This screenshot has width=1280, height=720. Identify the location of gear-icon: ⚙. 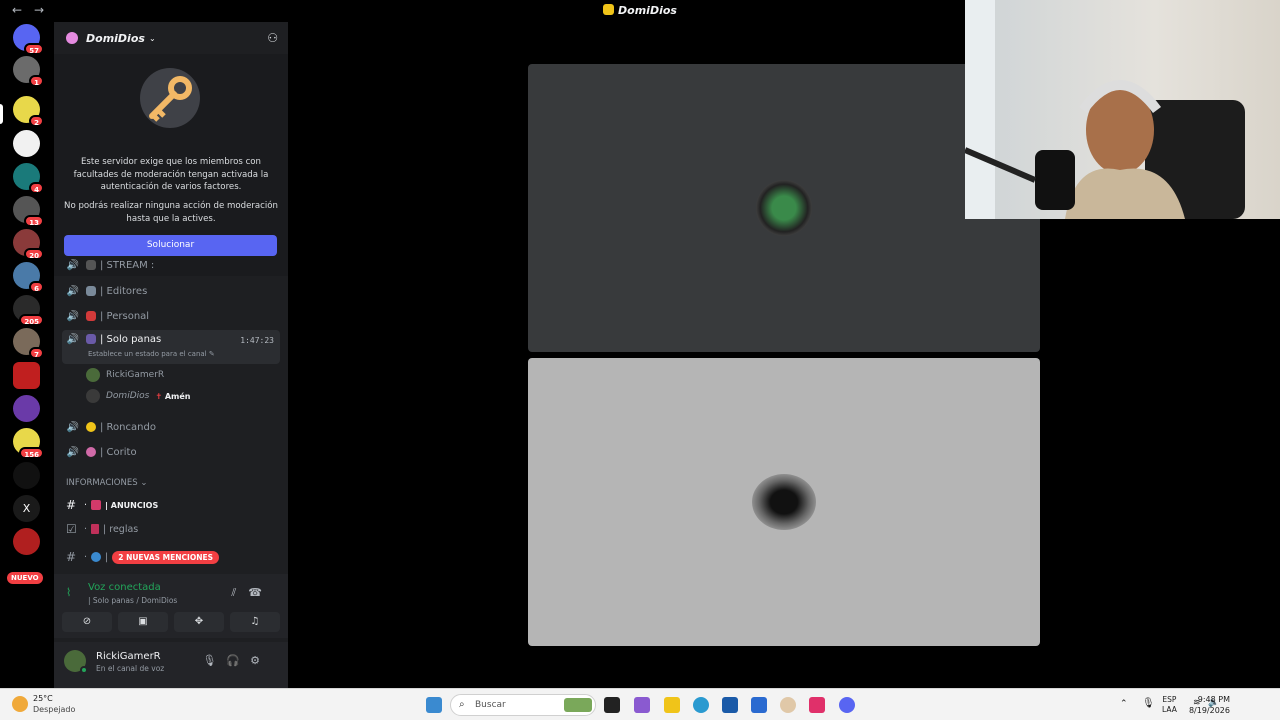
(260, 660).